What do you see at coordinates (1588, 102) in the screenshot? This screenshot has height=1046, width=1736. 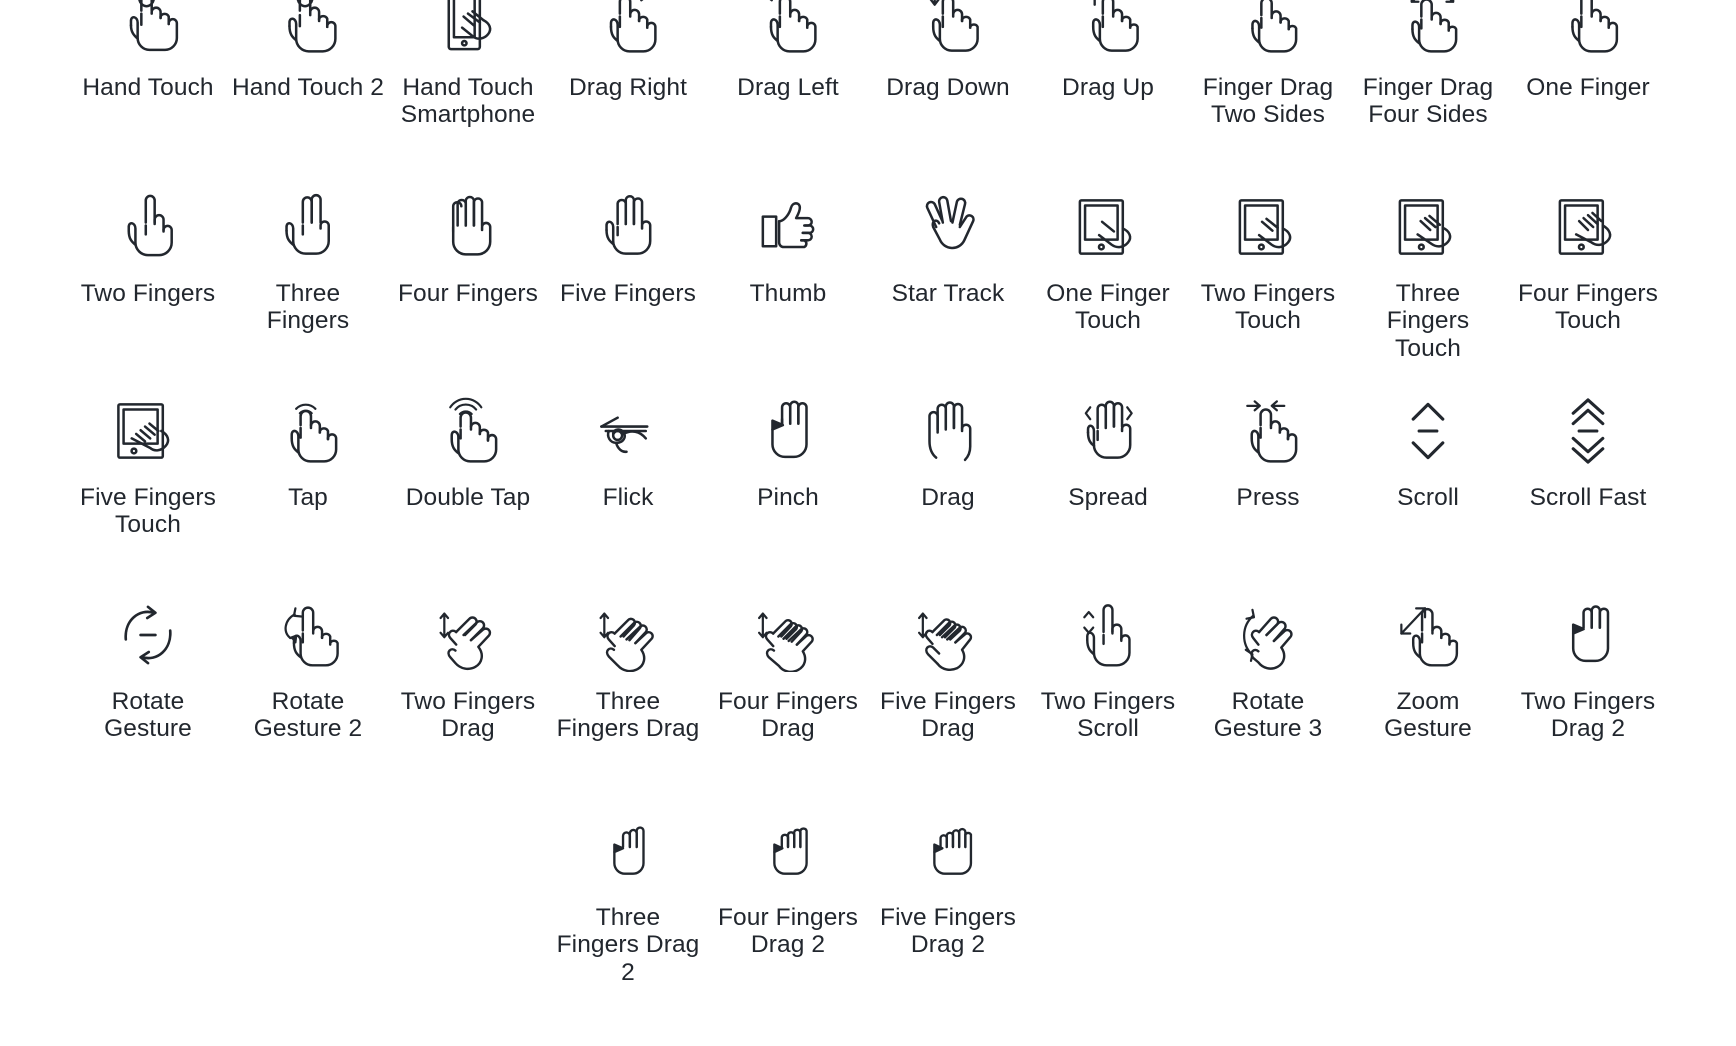 I see `icon-cell-one-finger: One Finger` at bounding box center [1588, 102].